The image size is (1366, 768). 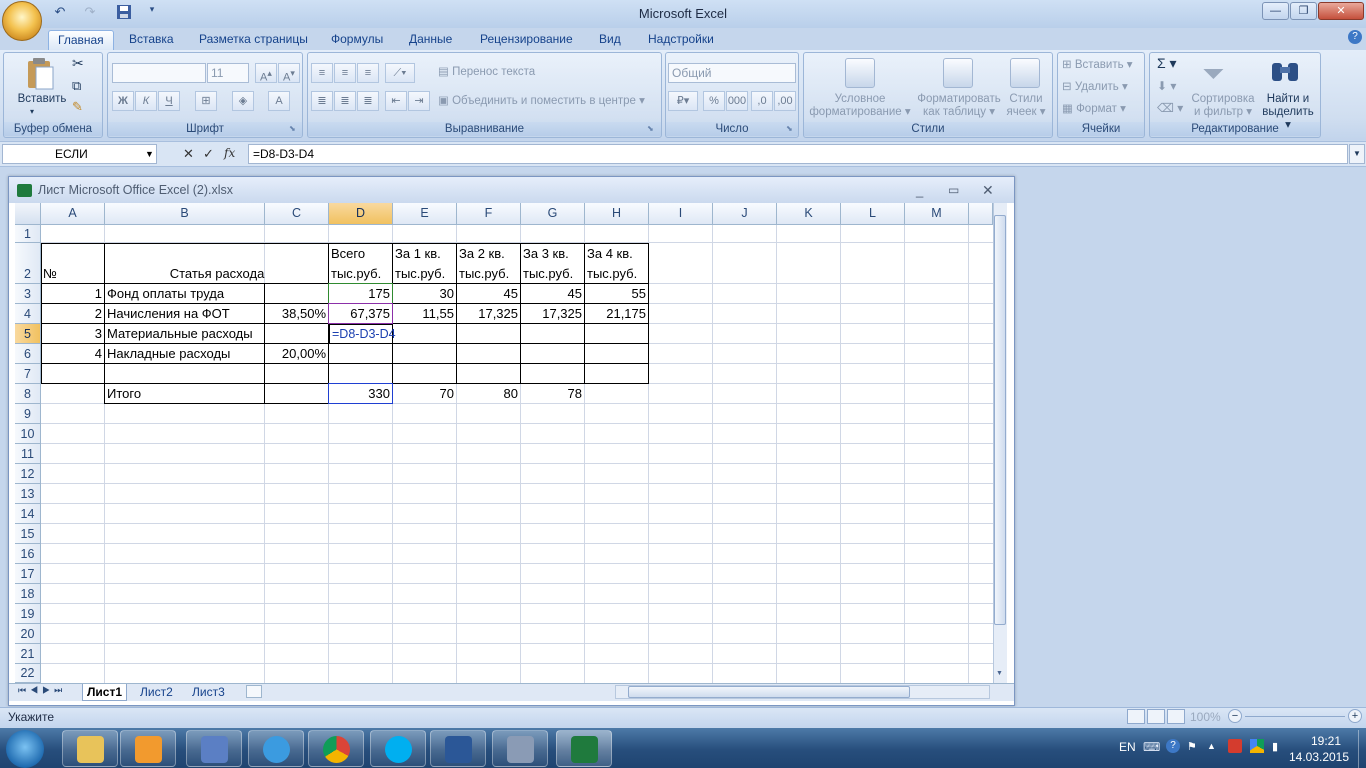 I want to click on vertical-scroll-thumb, so click(x=1000, y=420).